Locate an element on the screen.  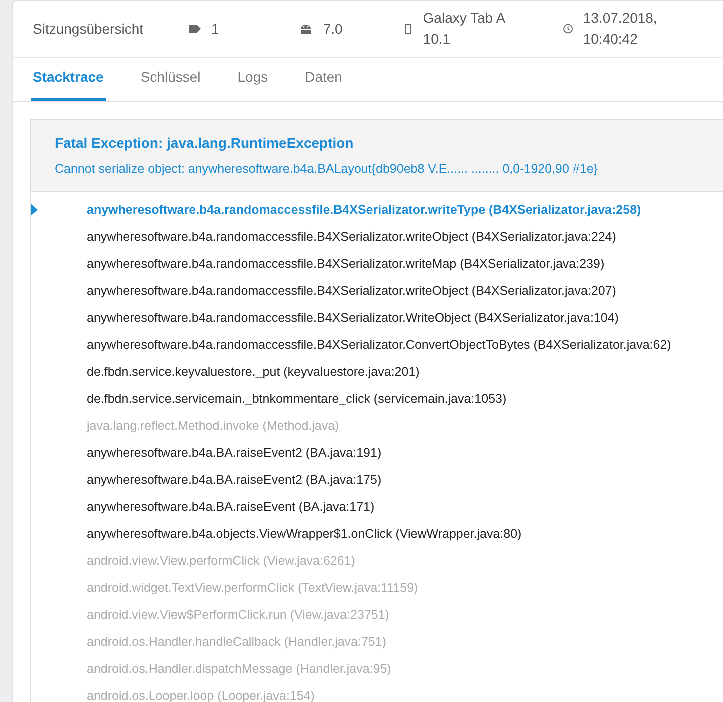
android-icon is located at coordinates (306, 29).